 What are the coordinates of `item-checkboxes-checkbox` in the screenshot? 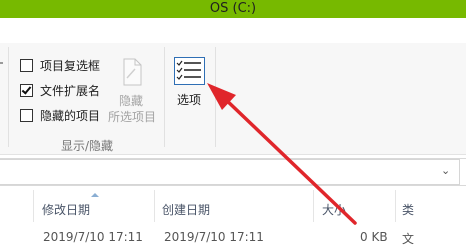 It's located at (26, 65).